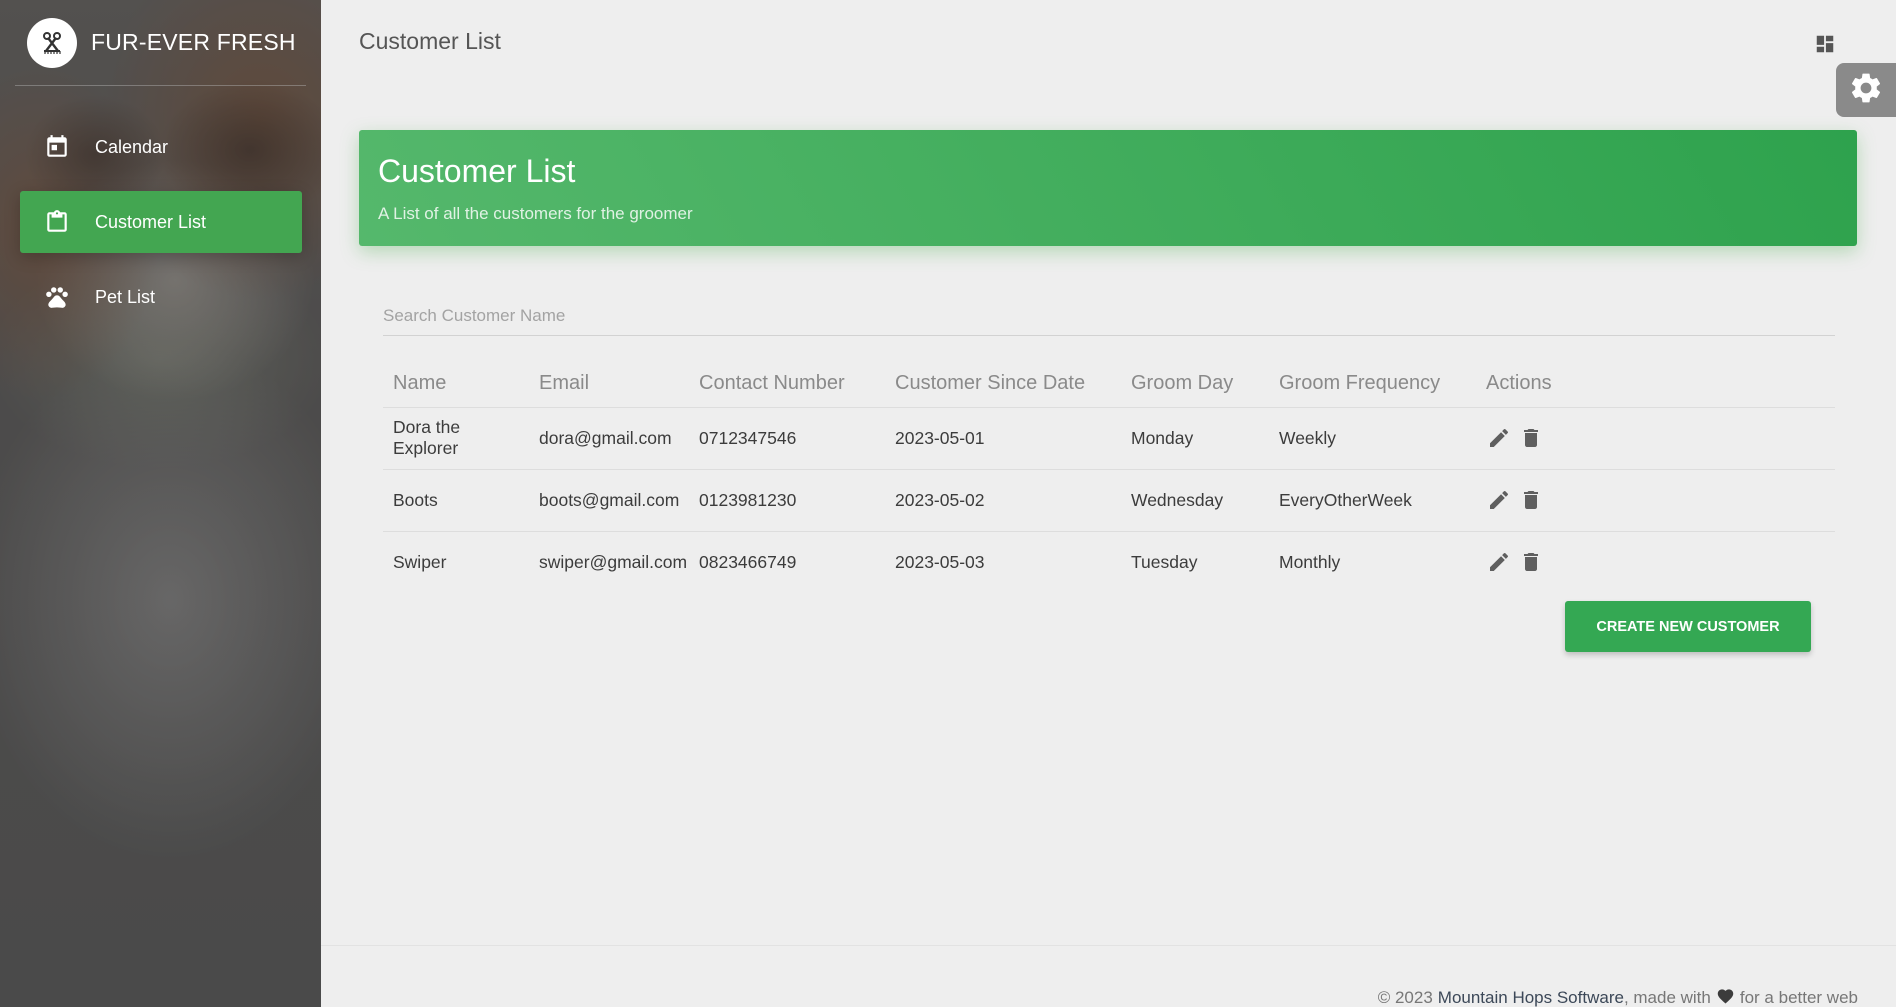  Describe the element at coordinates (456, 500) in the screenshot. I see `cell-name: Boots` at that location.